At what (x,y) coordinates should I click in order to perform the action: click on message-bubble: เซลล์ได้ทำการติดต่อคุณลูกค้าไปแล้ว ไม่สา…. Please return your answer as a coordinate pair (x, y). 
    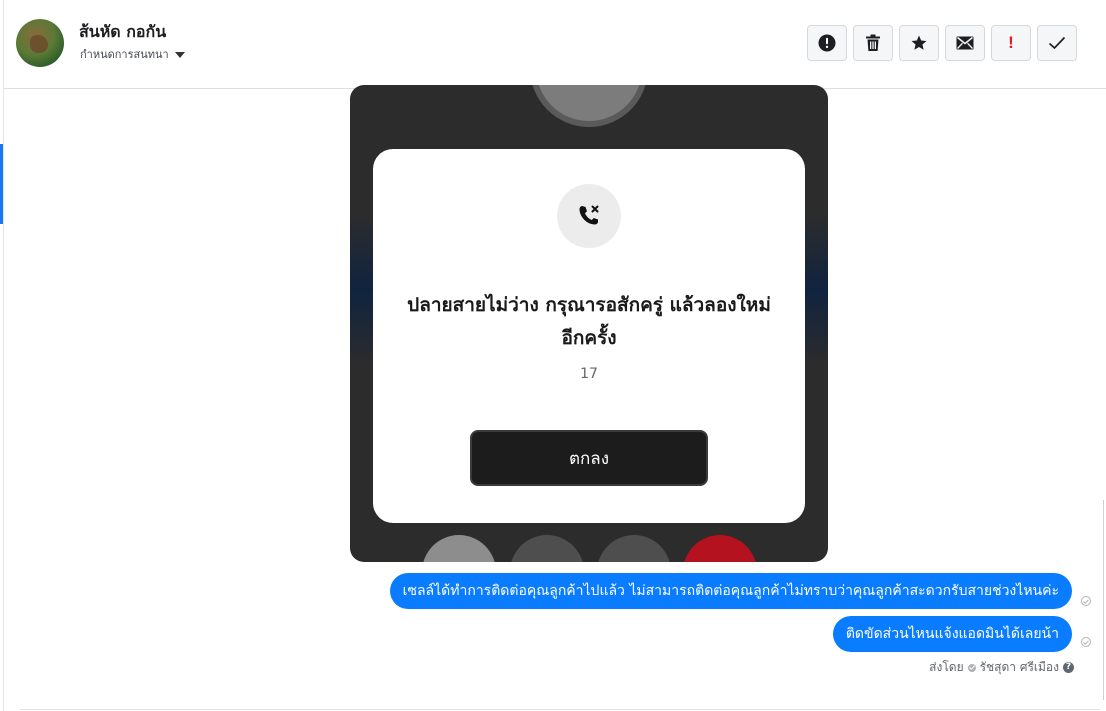
    Looking at the image, I should click on (730, 591).